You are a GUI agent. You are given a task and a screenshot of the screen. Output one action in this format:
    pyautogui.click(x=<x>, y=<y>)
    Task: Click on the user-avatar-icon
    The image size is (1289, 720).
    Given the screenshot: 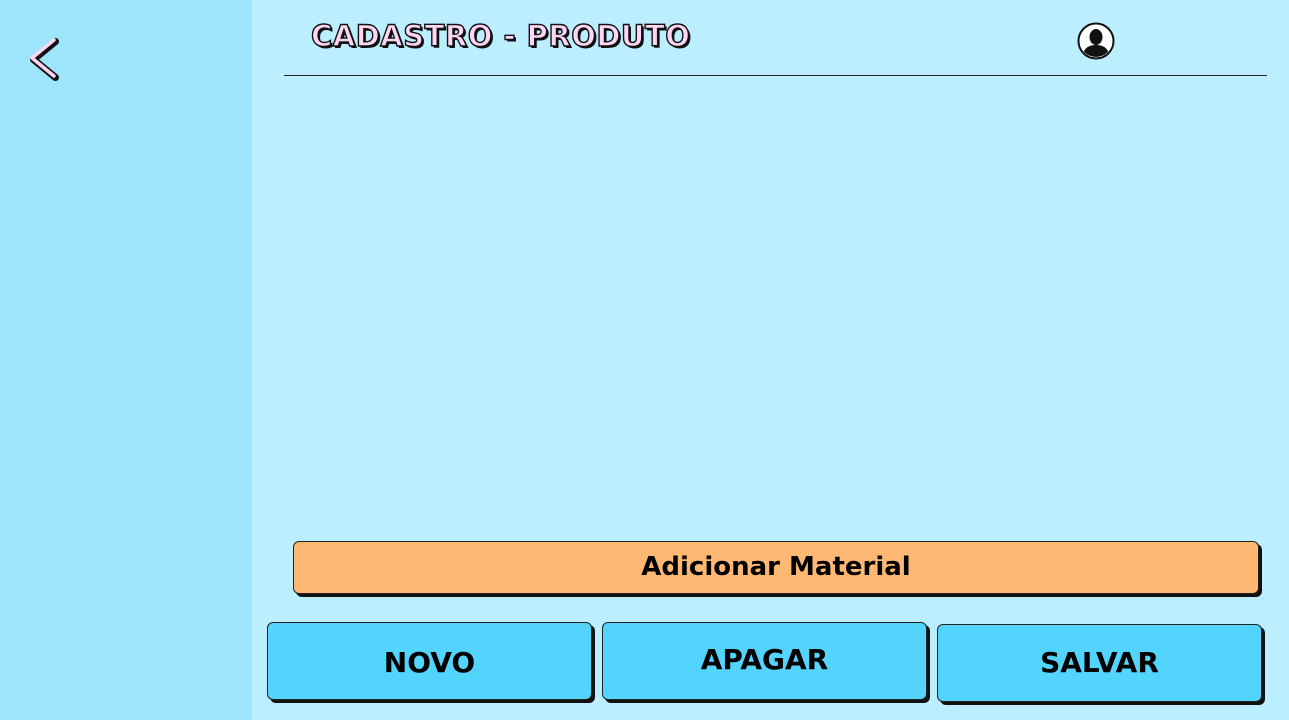 What is the action you would take?
    pyautogui.click(x=1096, y=41)
    